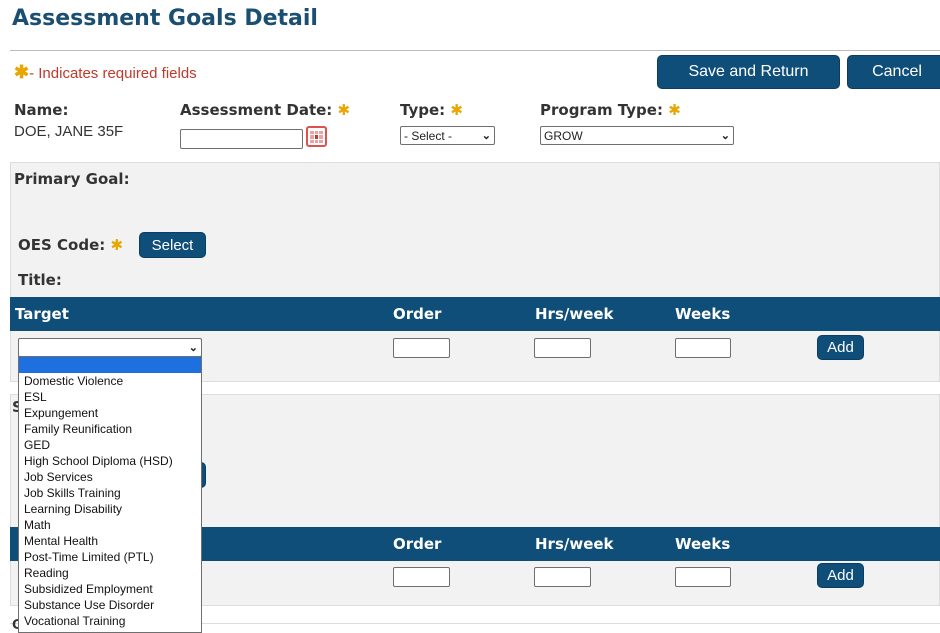  Describe the element at coordinates (69, 131) in the screenshot. I see `name-value: DOE, JANE 35F` at that location.